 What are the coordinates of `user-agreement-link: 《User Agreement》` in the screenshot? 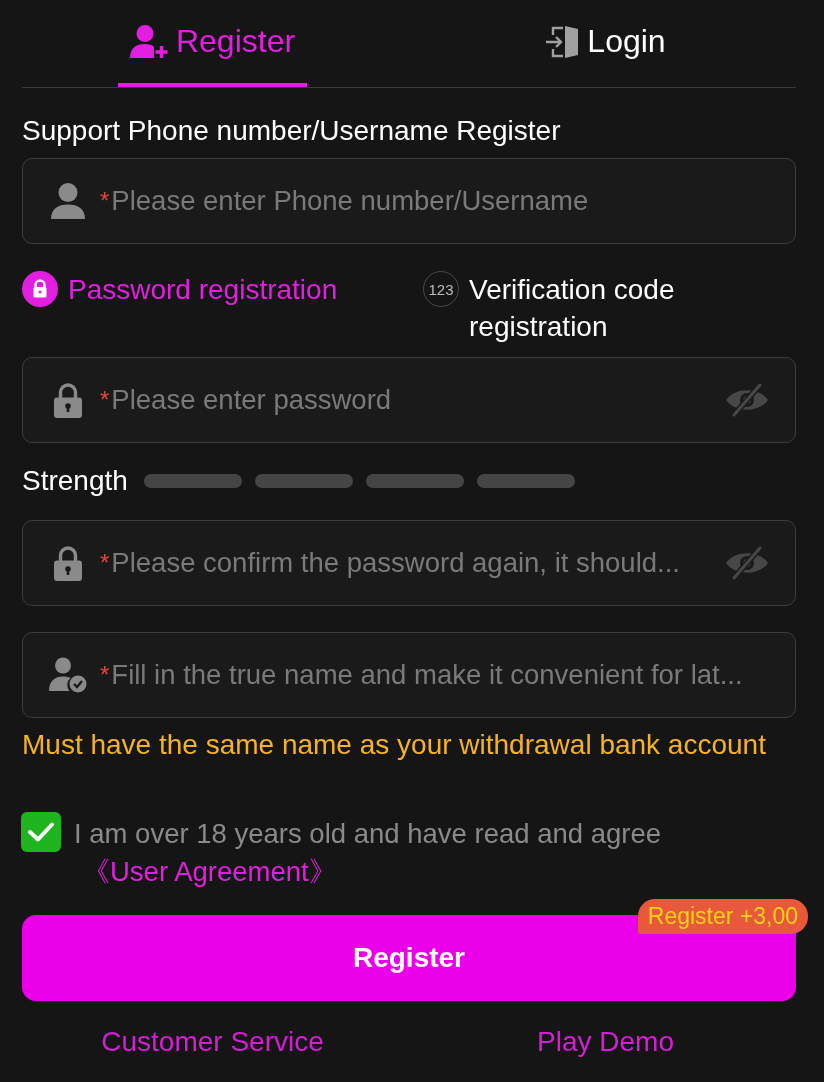 It's located at (209, 871).